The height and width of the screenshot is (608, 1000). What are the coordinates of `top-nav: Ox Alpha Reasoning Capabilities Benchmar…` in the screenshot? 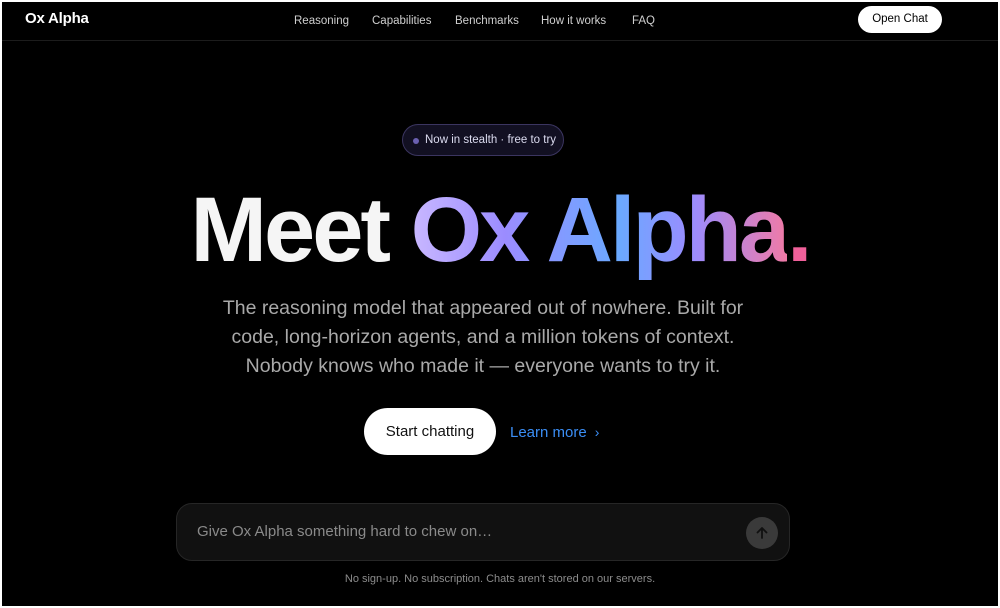 It's located at (500, 21).